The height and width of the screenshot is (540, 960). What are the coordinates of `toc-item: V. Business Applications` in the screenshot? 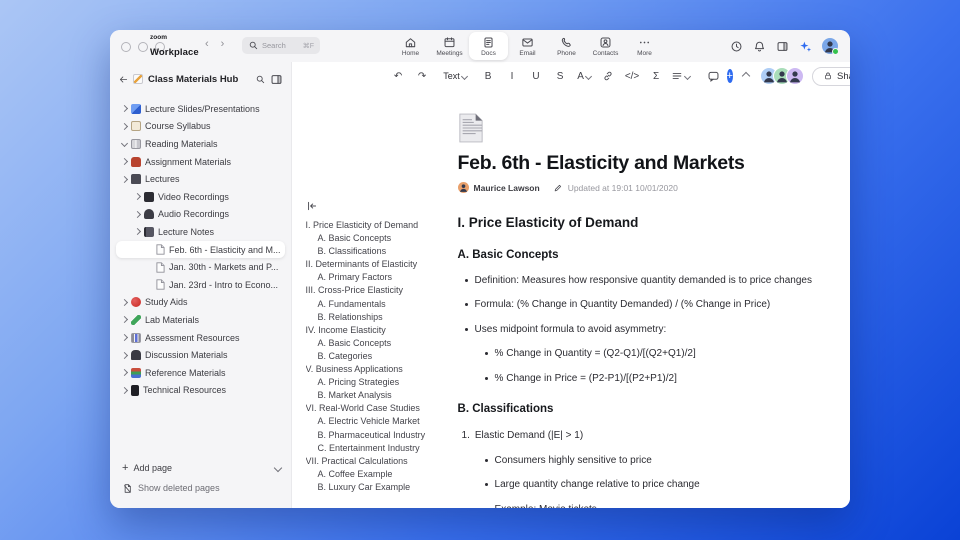 It's located at (372, 369).